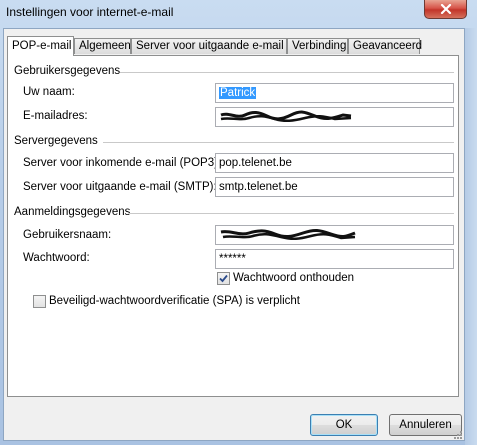 This screenshot has height=445, width=477. Describe the element at coordinates (425, 425) in the screenshot. I see `cancel-button: Annuleren` at that location.